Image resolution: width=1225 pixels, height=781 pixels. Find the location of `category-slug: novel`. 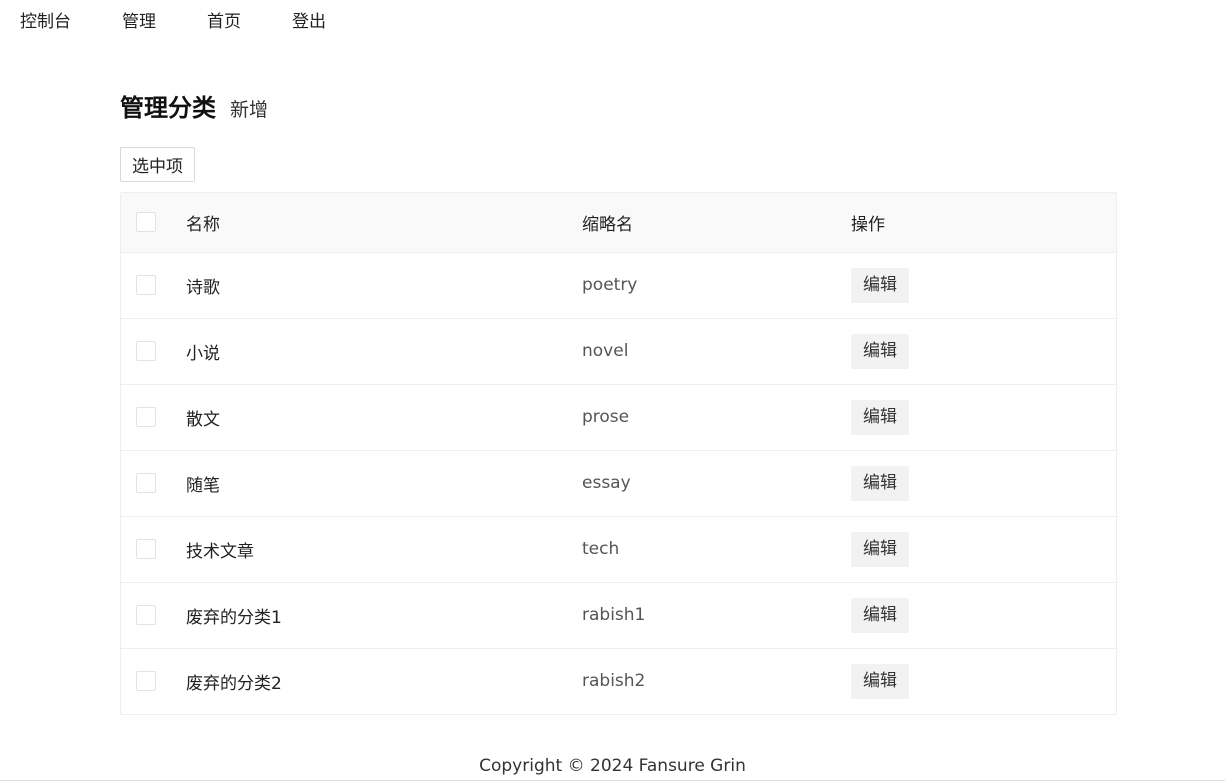

category-slug: novel is located at coordinates (605, 351).